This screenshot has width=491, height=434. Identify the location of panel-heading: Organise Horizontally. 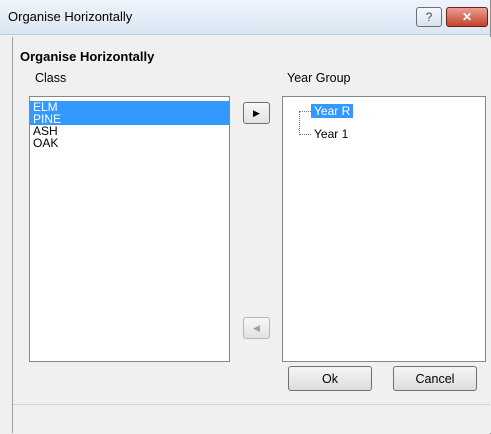
(87, 56).